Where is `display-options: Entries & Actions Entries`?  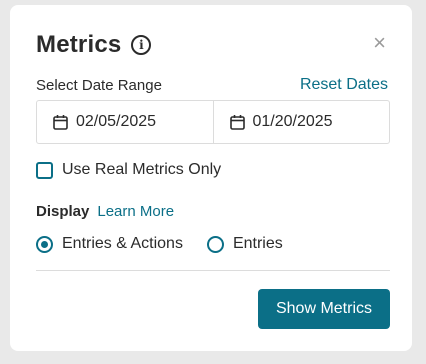
display-options: Entries & Actions Entries is located at coordinates (171, 244).